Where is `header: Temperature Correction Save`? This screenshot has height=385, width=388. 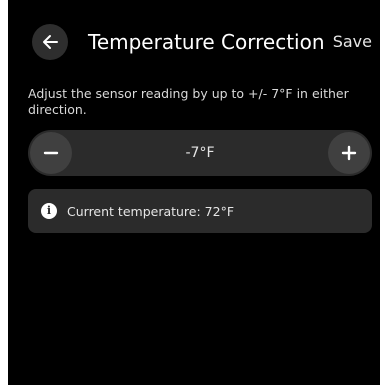
header: Temperature Correction Save is located at coordinates (194, 42).